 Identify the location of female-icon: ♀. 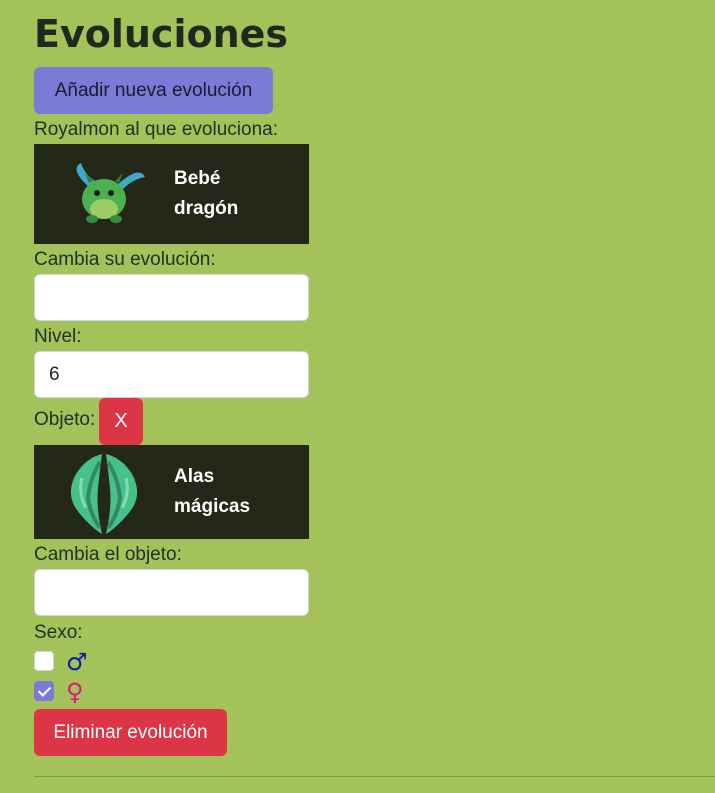
(75, 692).